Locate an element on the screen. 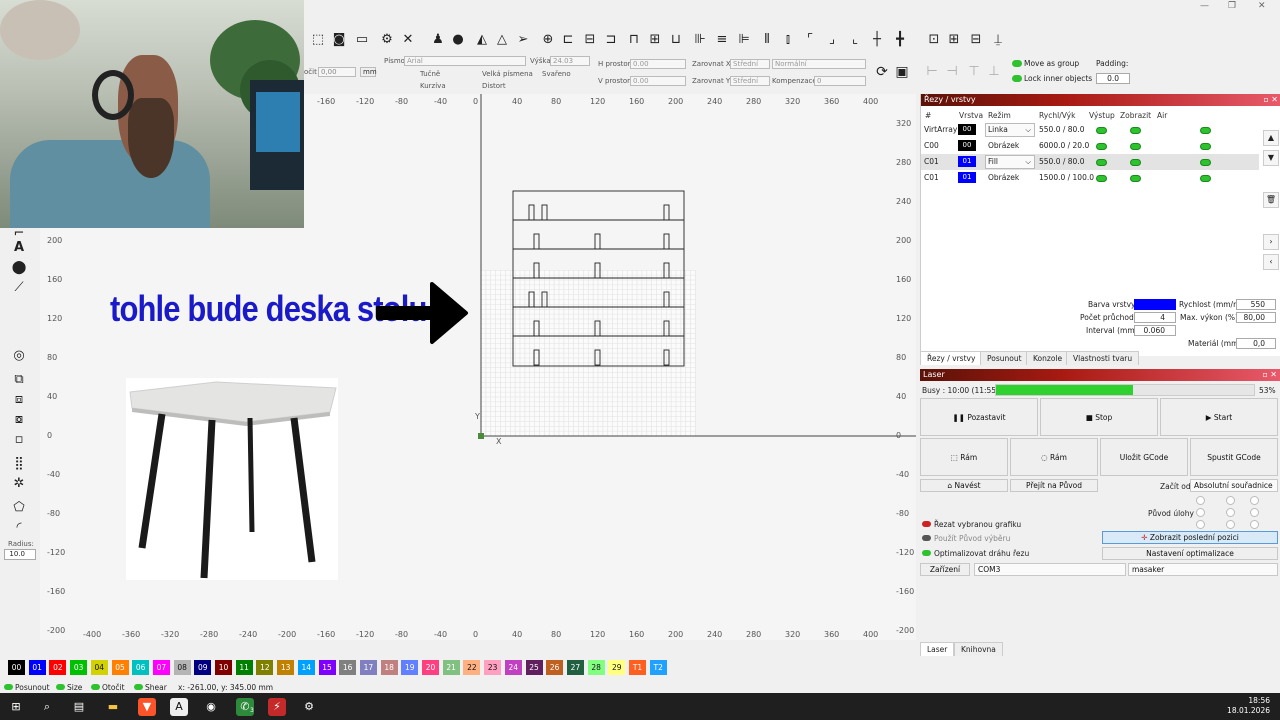 The image size is (1280, 720). maximize-button: ❐ is located at coordinates (1232, 6).